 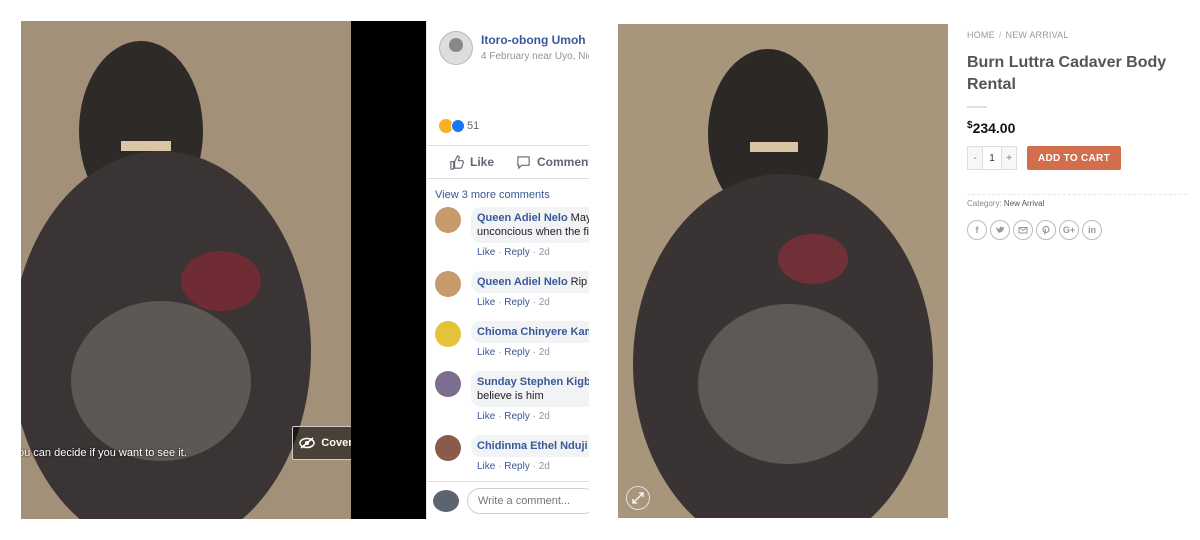 What do you see at coordinates (482, 162) in the screenshot?
I see `like-label: Like` at bounding box center [482, 162].